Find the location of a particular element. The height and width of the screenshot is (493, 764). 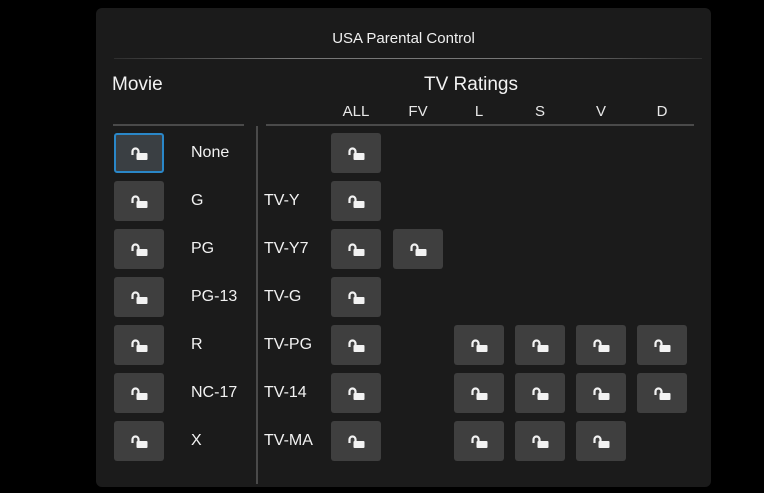

tv-column-header: V is located at coordinates (600, 111).